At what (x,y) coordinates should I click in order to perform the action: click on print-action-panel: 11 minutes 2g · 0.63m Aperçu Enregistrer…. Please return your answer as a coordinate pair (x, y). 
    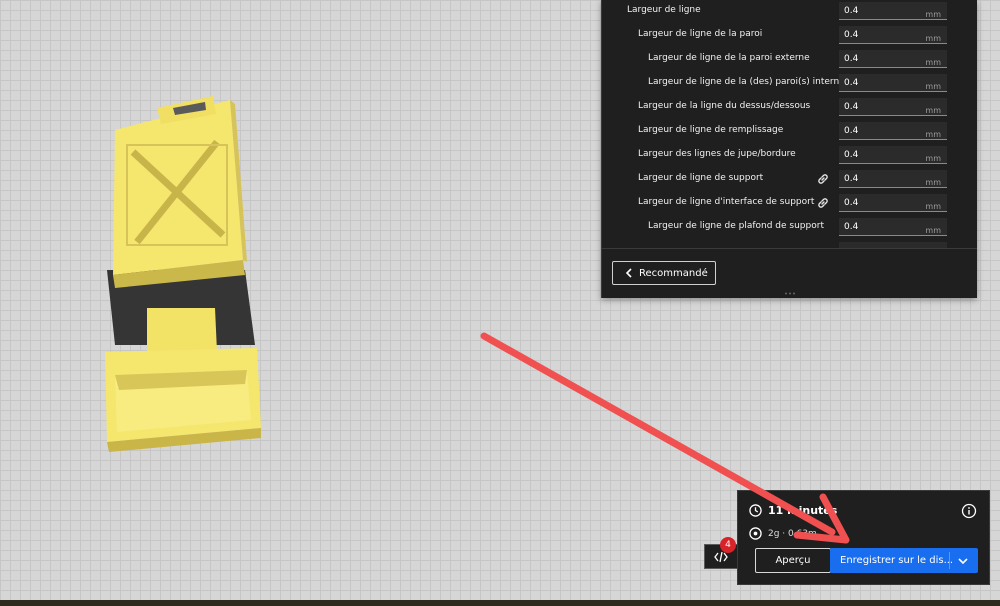
    Looking at the image, I should click on (863, 537).